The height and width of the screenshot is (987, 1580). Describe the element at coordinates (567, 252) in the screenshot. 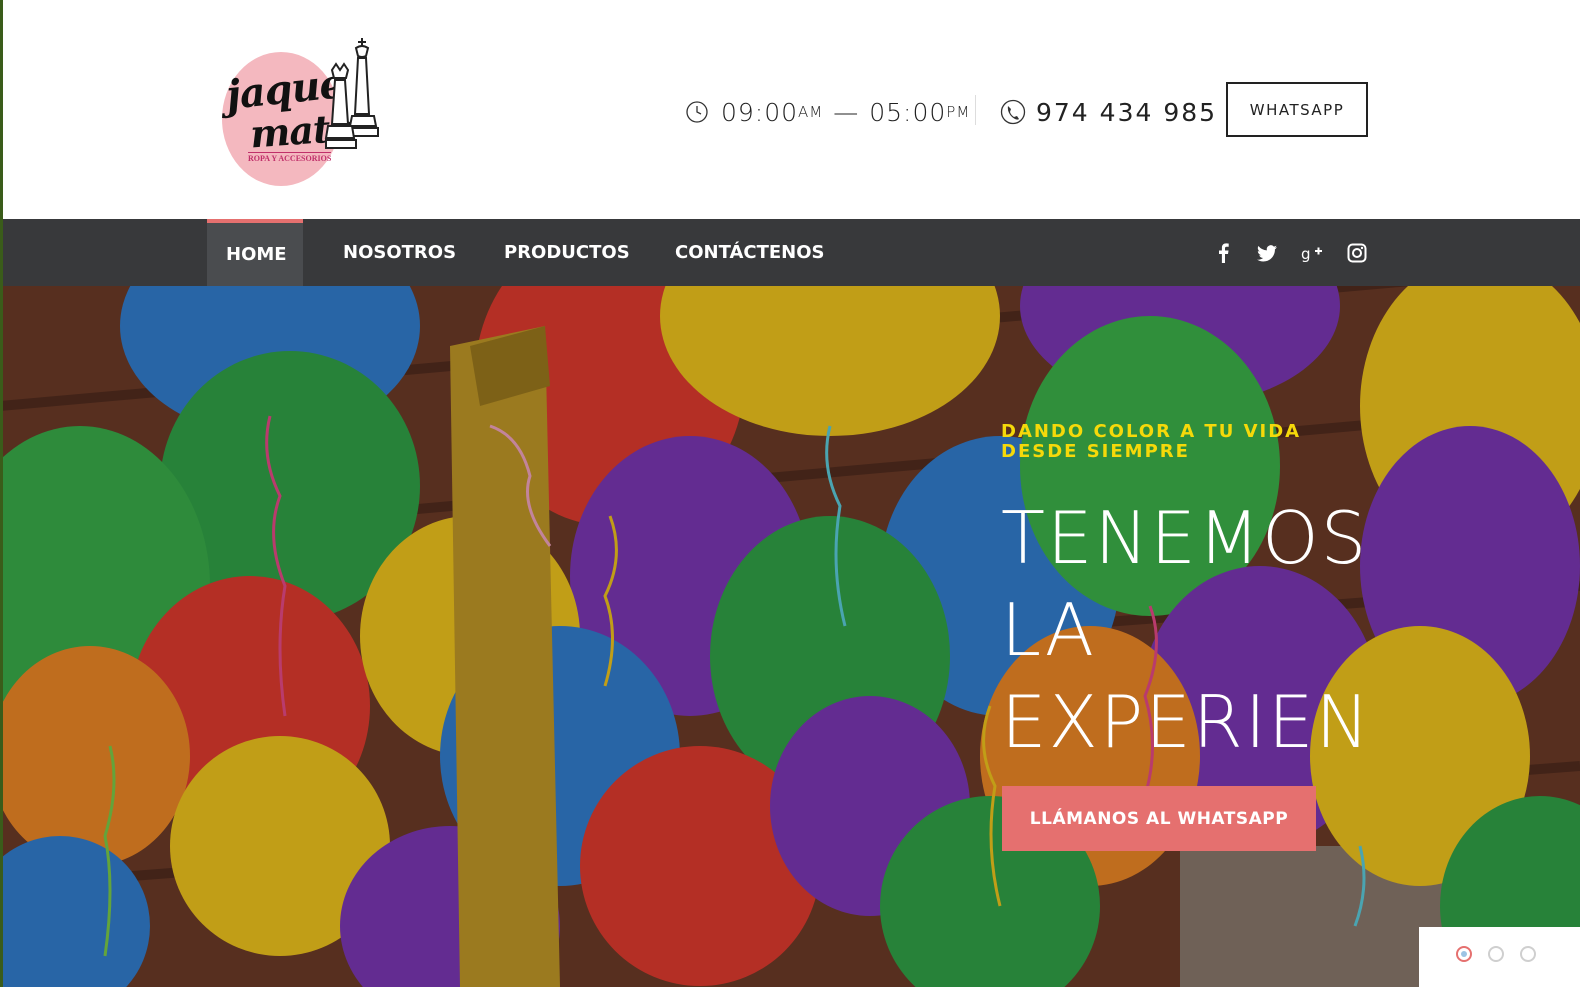

I see `nav-productos: PRODUCTOS` at that location.